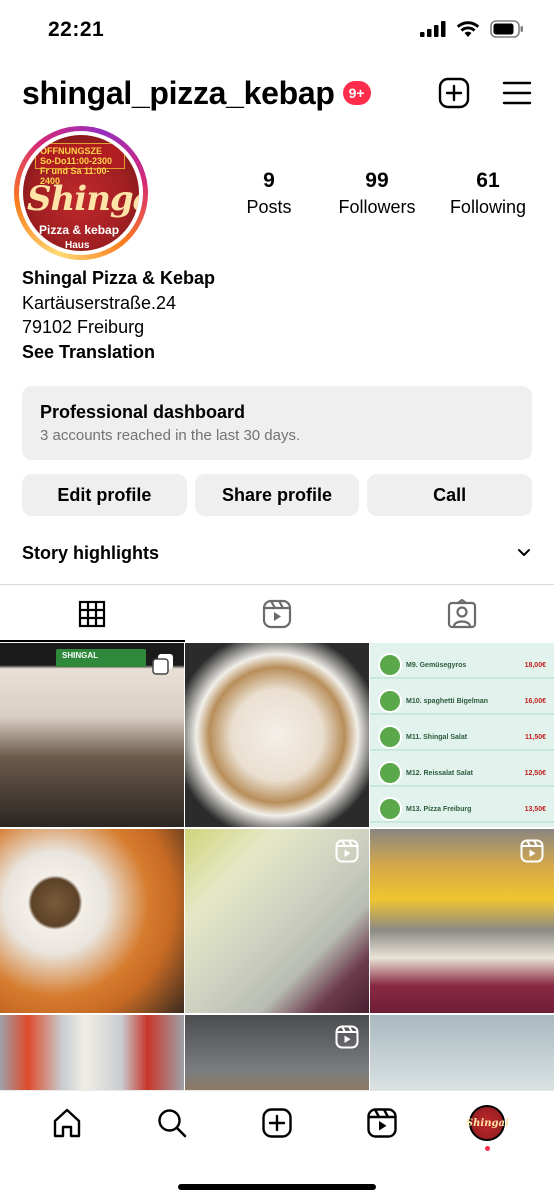  I want to click on tab-tagged, so click(461, 613).